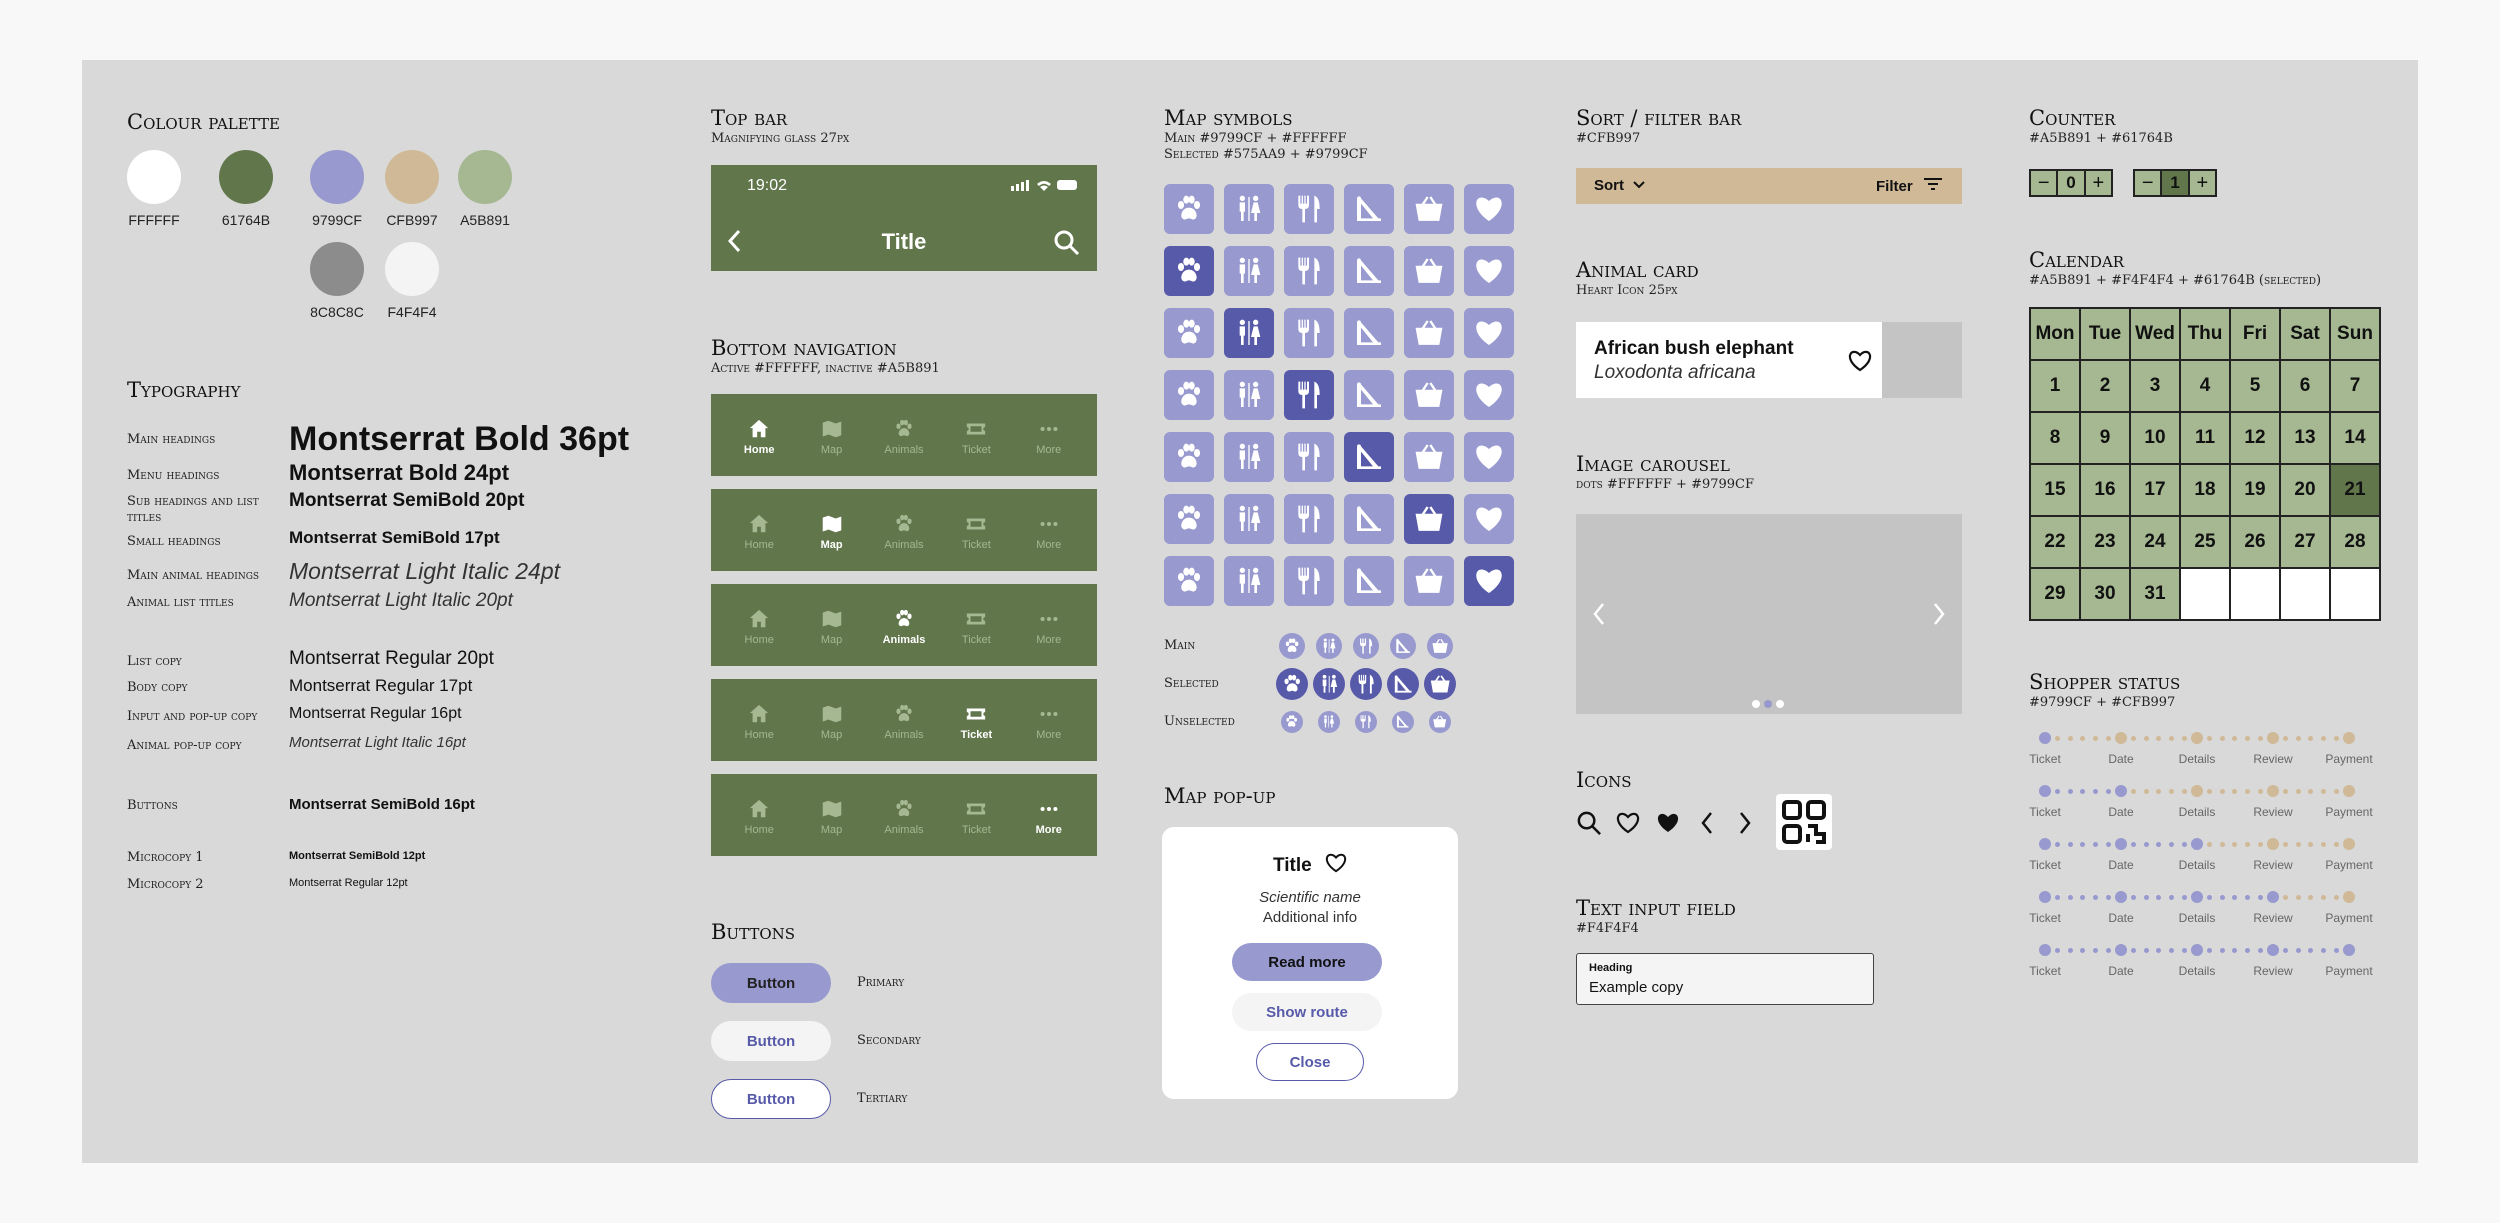 The height and width of the screenshot is (1223, 2500). Describe the element at coordinates (1770, 705) in the screenshot. I see `carousel-dots` at that location.